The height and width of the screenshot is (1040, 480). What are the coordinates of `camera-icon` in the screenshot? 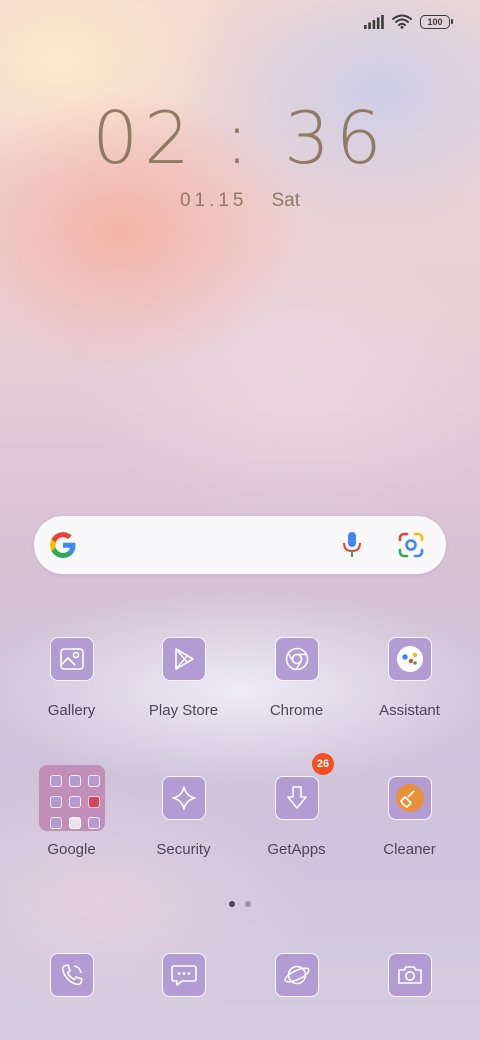 It's located at (409, 975).